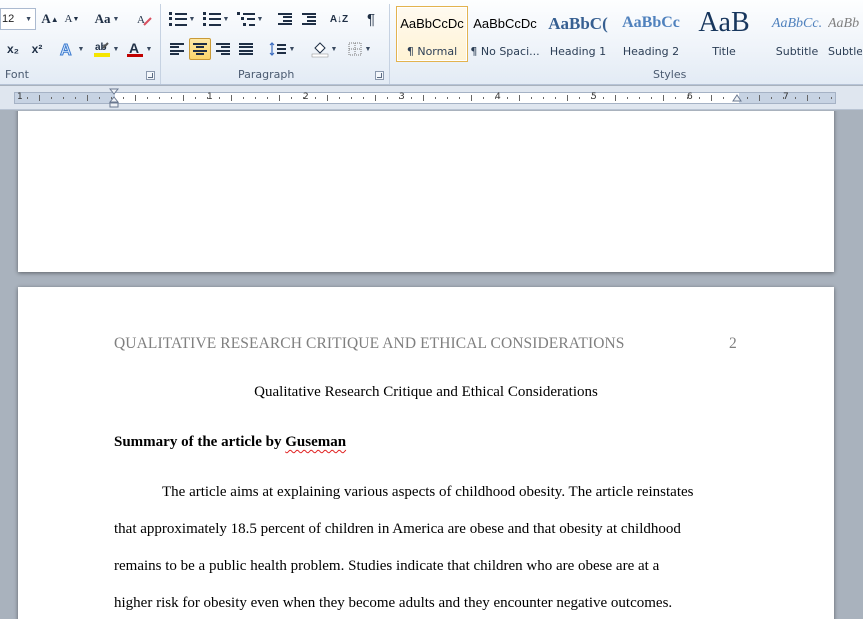 Image resolution: width=863 pixels, height=619 pixels. I want to click on change-case-button: Aa ▼, so click(107, 19).